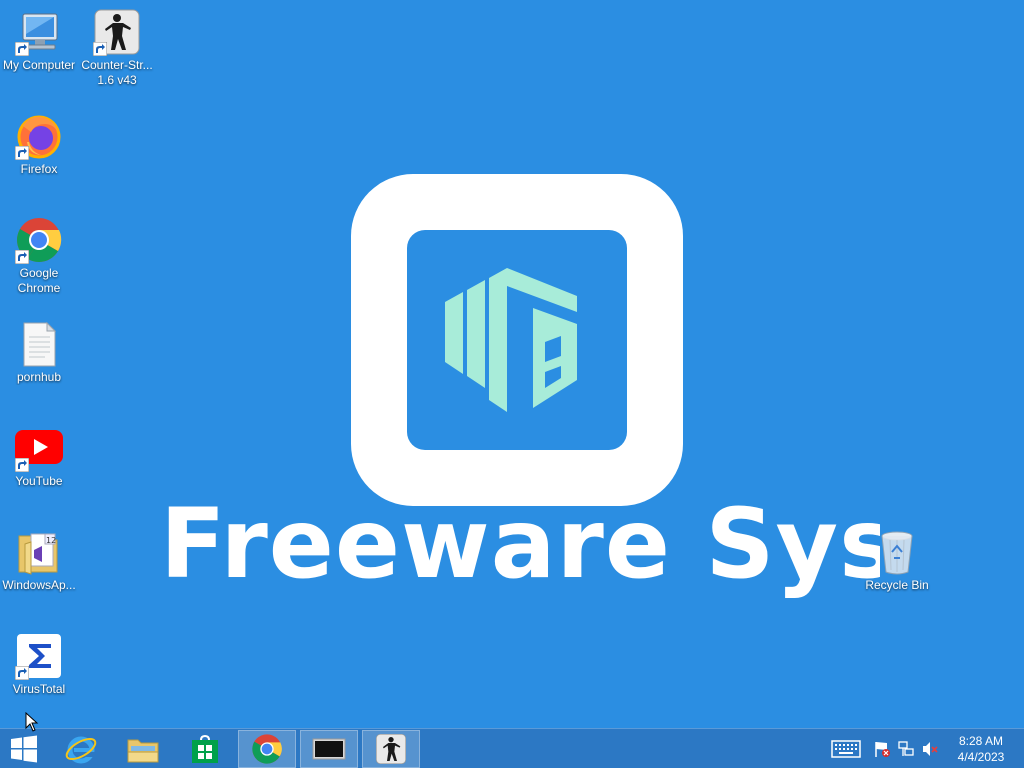  I want to click on desktop-icon-label: YouTube, so click(39, 481).